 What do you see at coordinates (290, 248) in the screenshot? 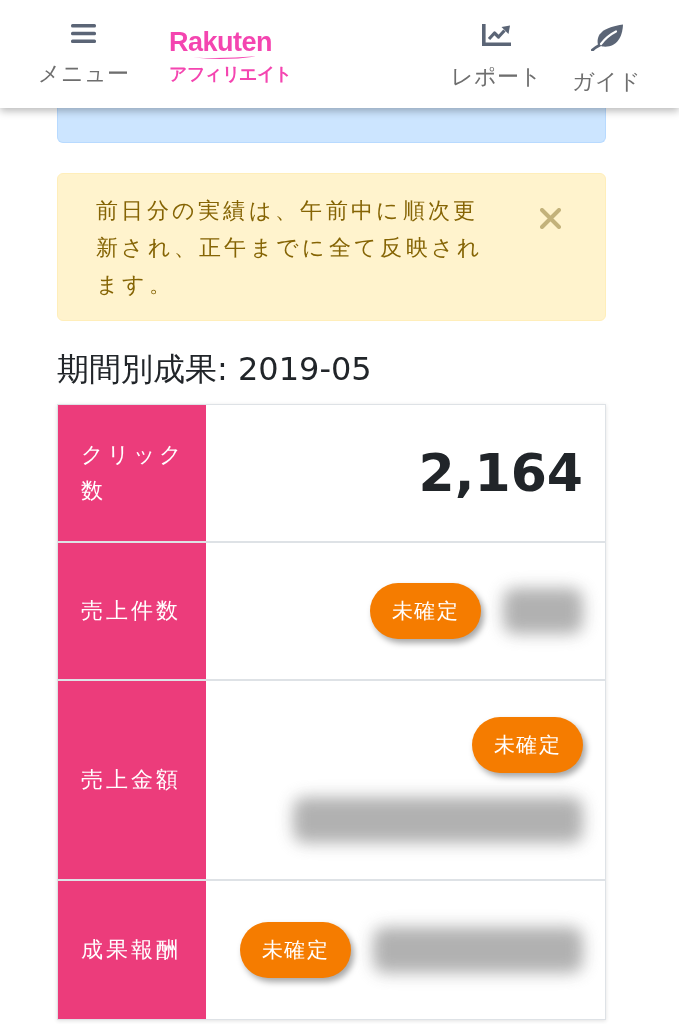
I see `alert-text: 前日分の実績は、午前中に順次更新され、正午までに全て反映されます。` at bounding box center [290, 248].